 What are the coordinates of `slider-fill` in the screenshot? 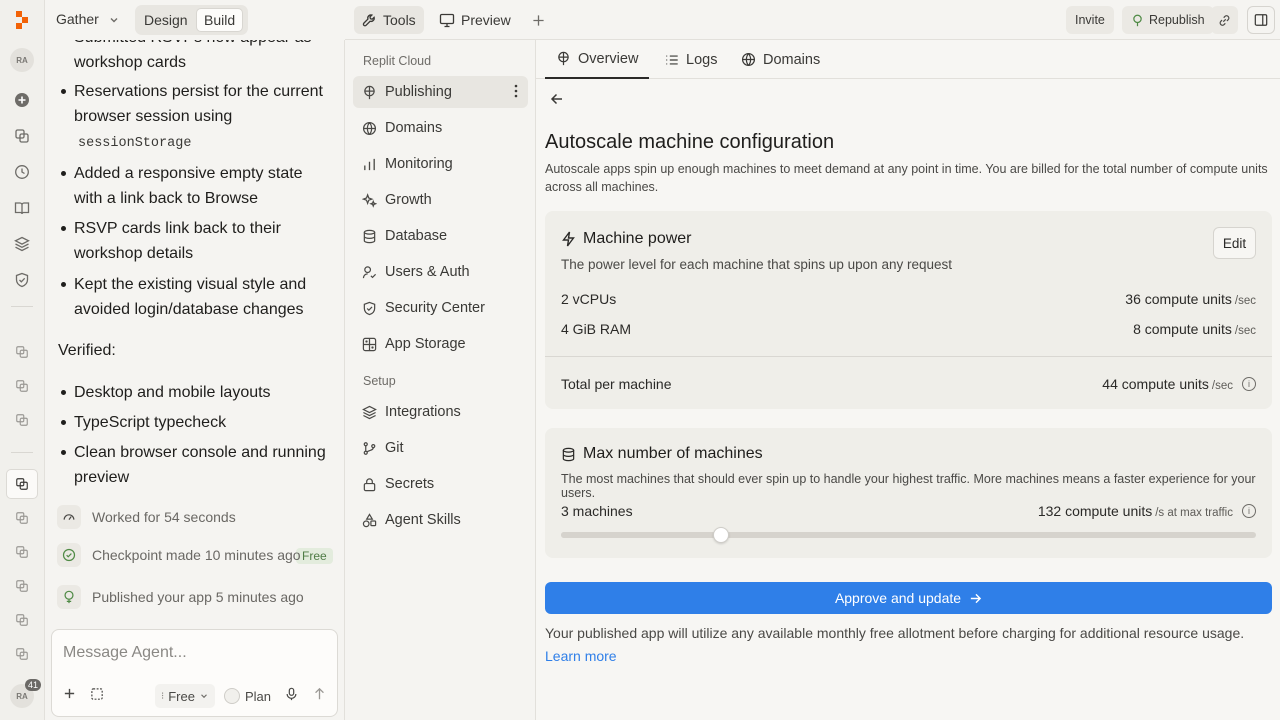 It's located at (641, 535).